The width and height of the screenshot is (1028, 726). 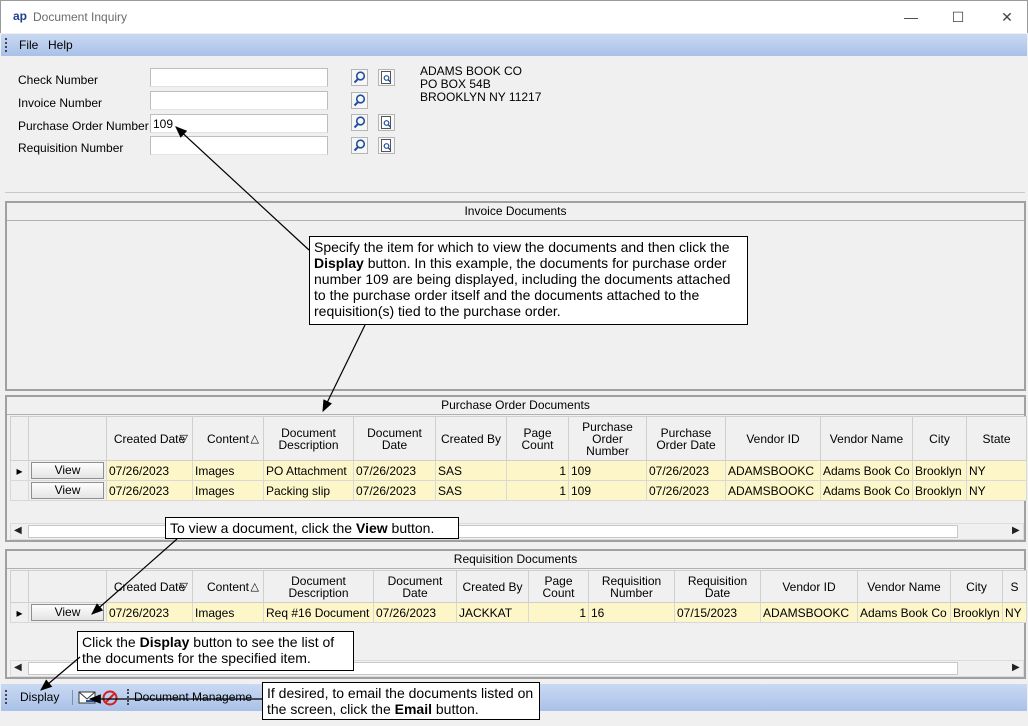 I want to click on requisition-search-button, so click(x=359, y=145).